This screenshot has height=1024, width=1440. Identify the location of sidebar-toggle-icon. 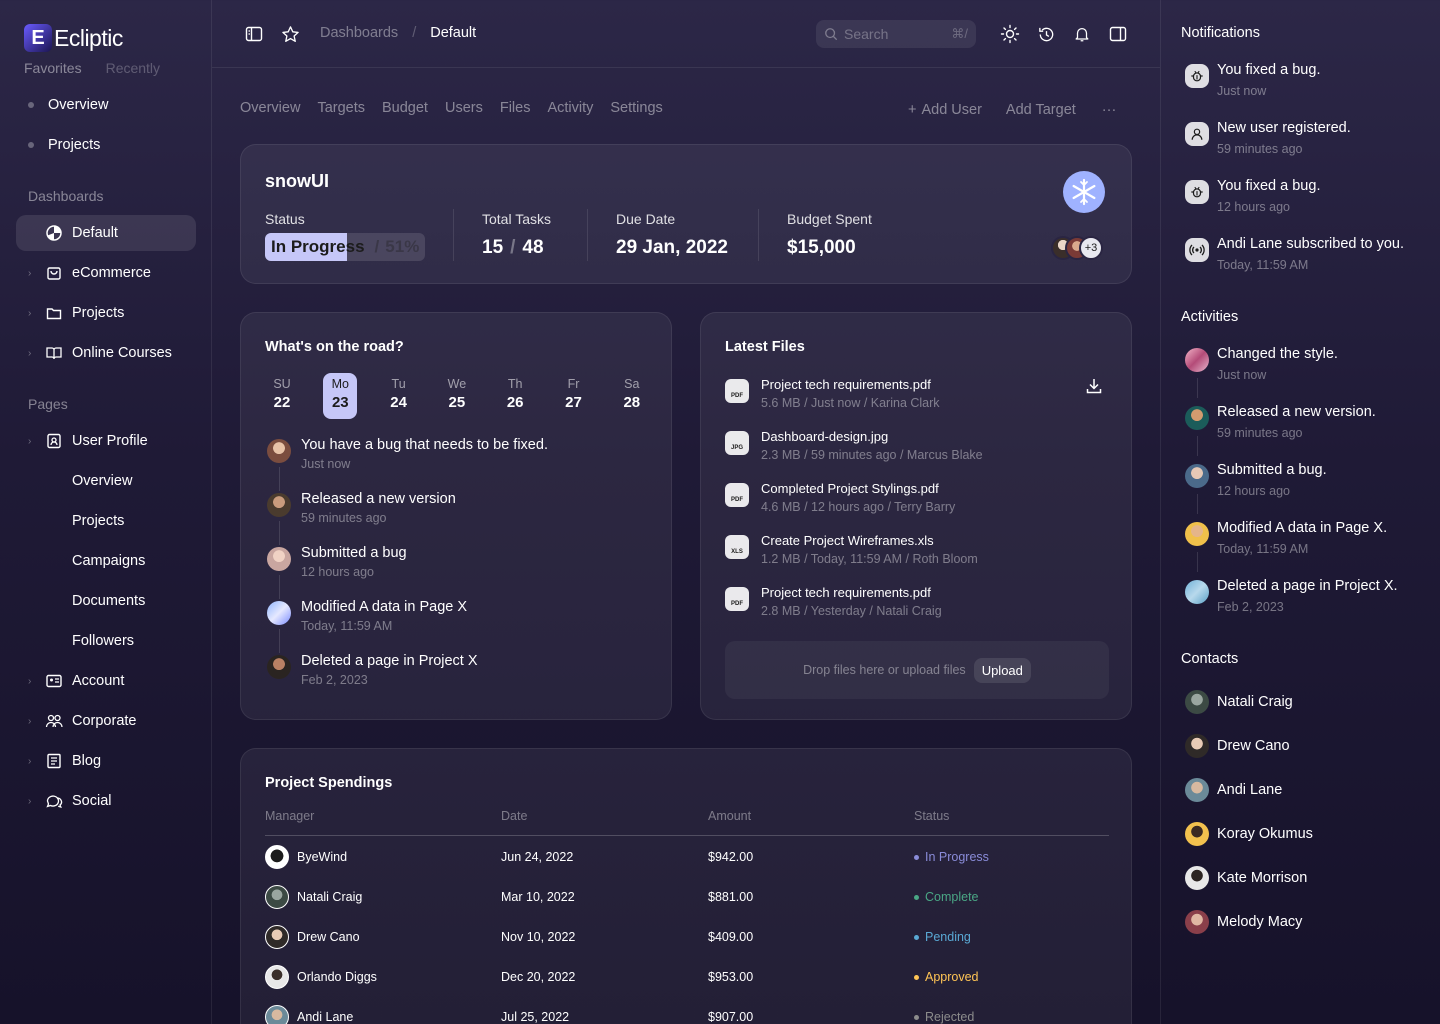
(254, 34).